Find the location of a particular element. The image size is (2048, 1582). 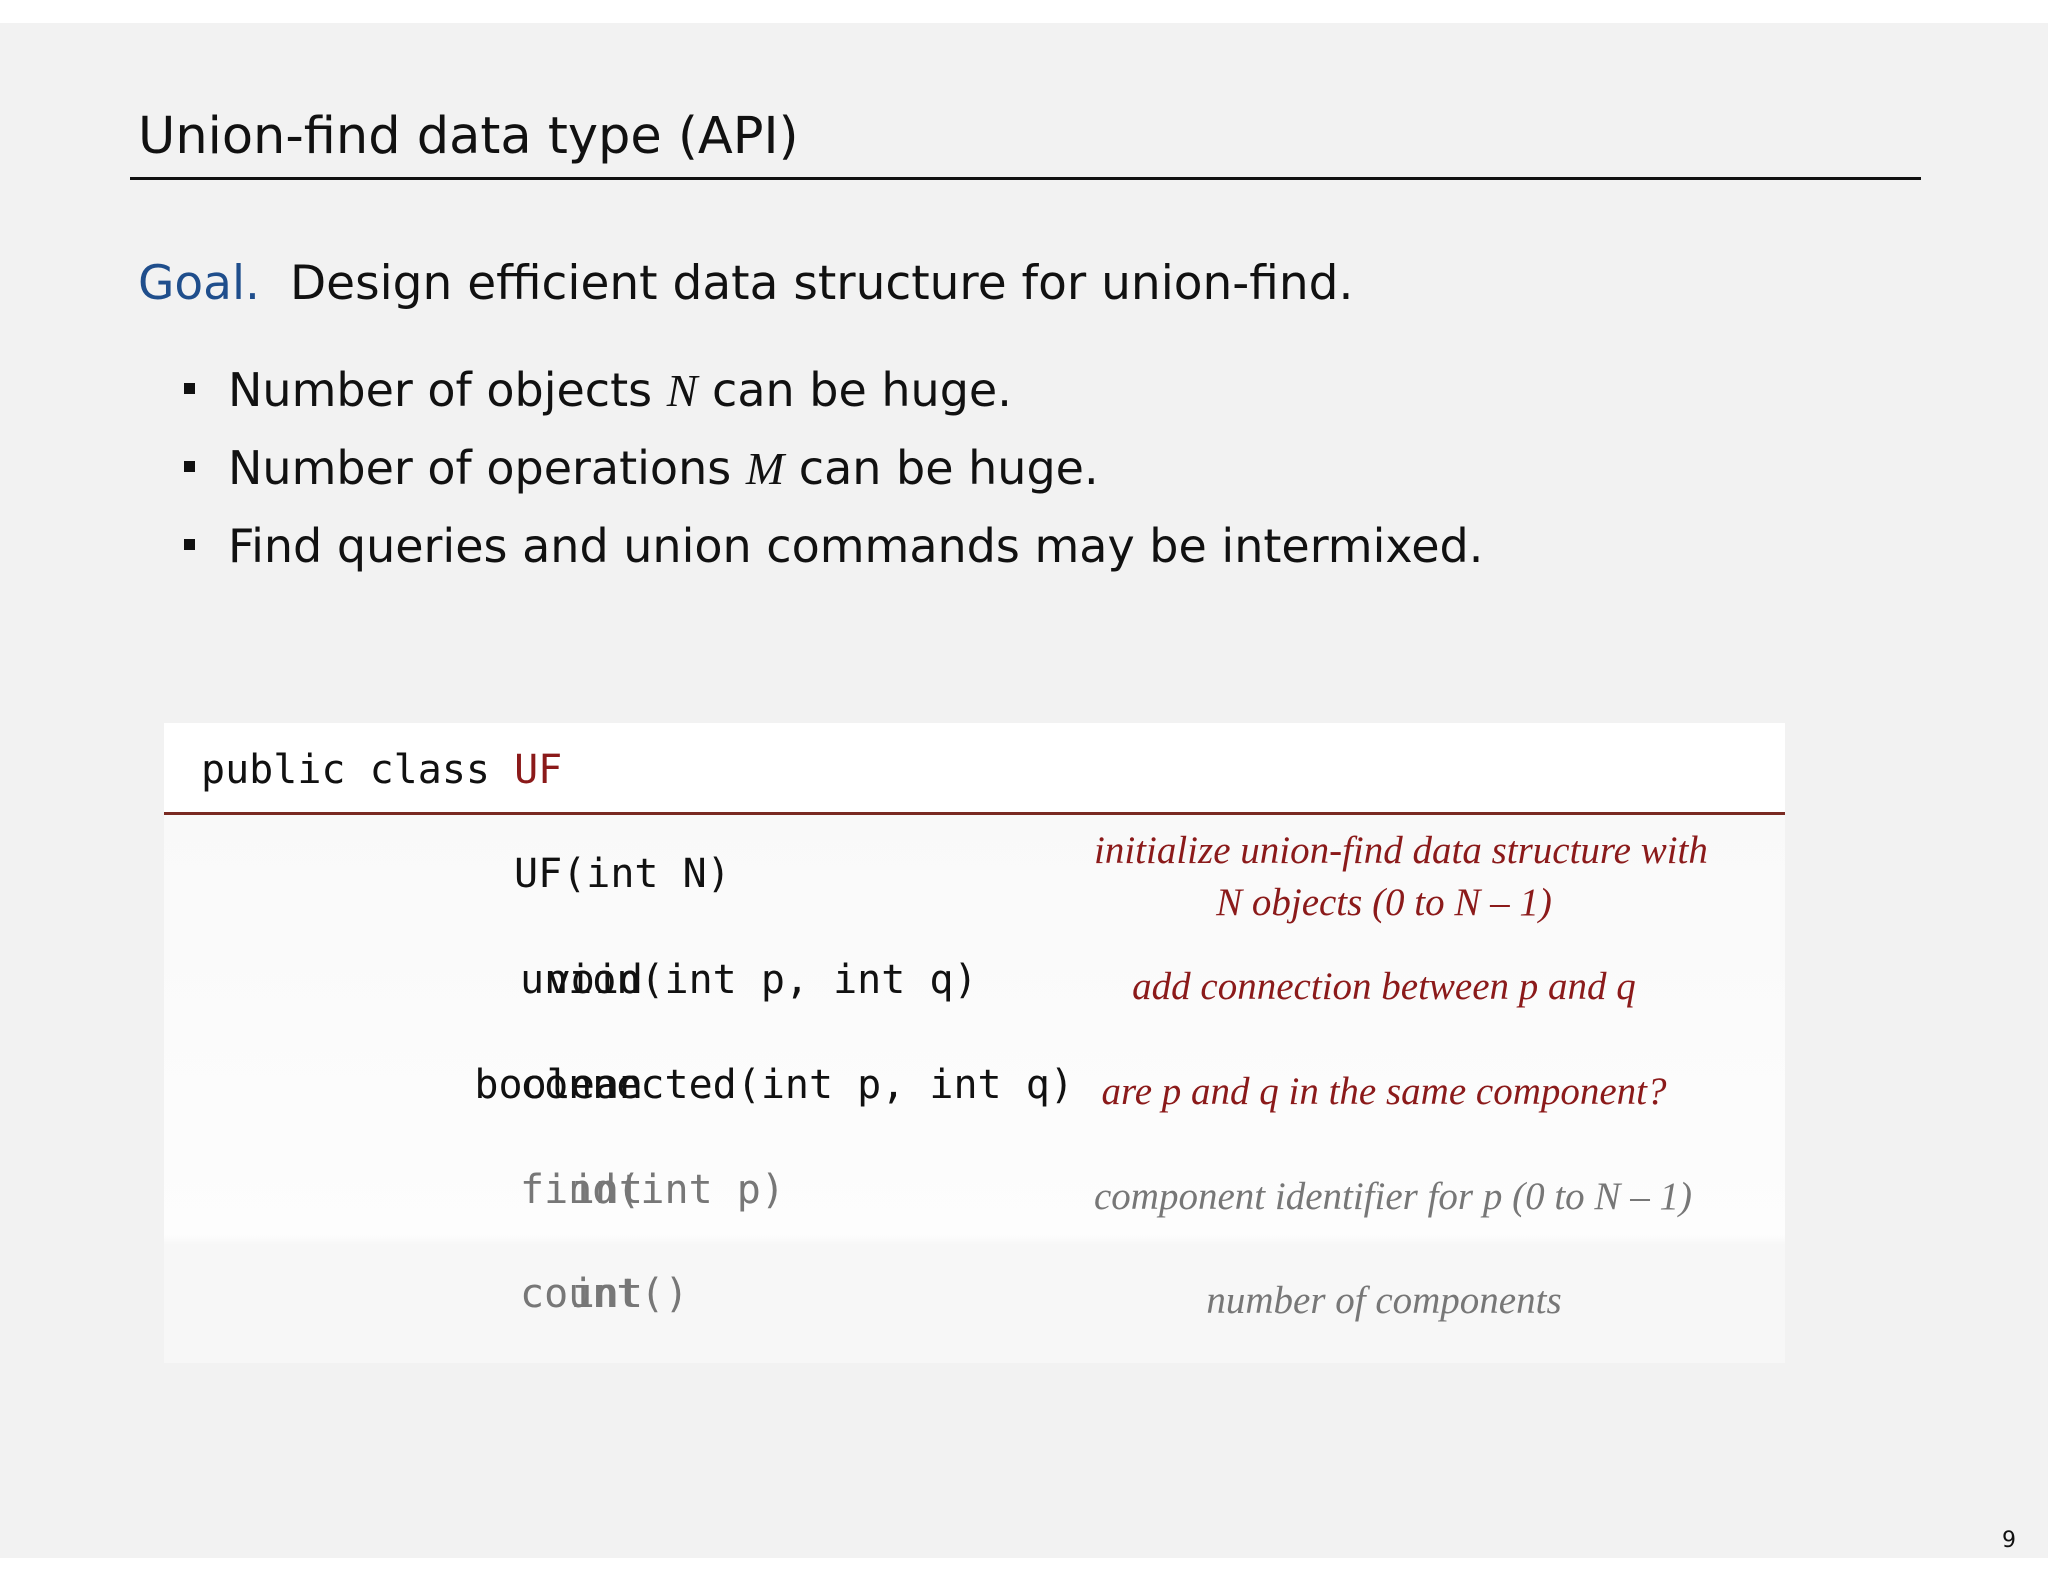

method-signature: count() is located at coordinates (604, 1294).